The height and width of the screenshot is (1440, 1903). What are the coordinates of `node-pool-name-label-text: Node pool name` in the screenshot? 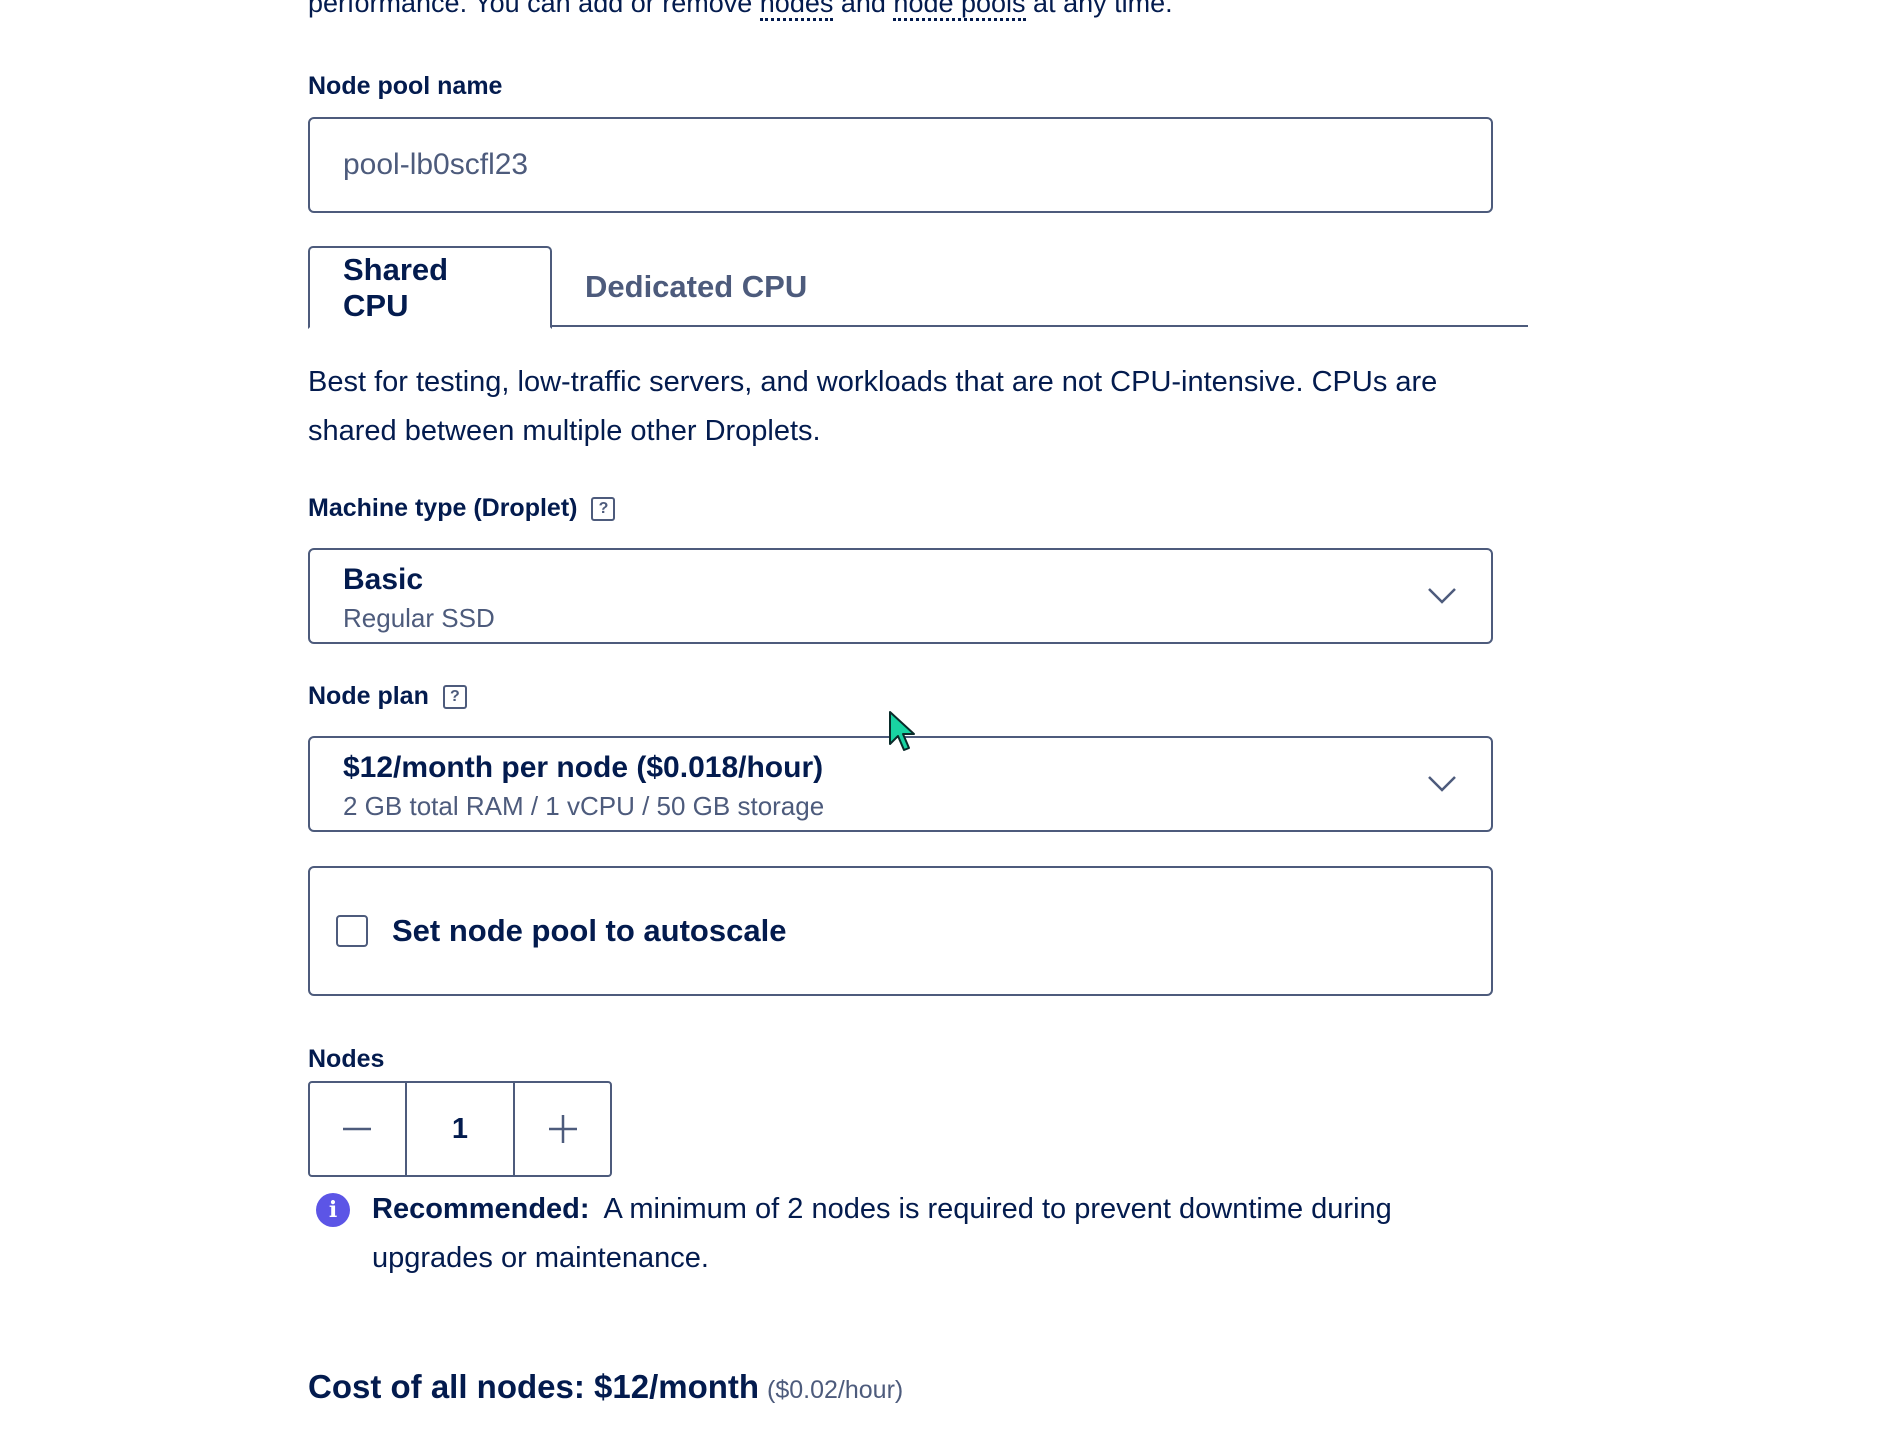 It's located at (405, 86).